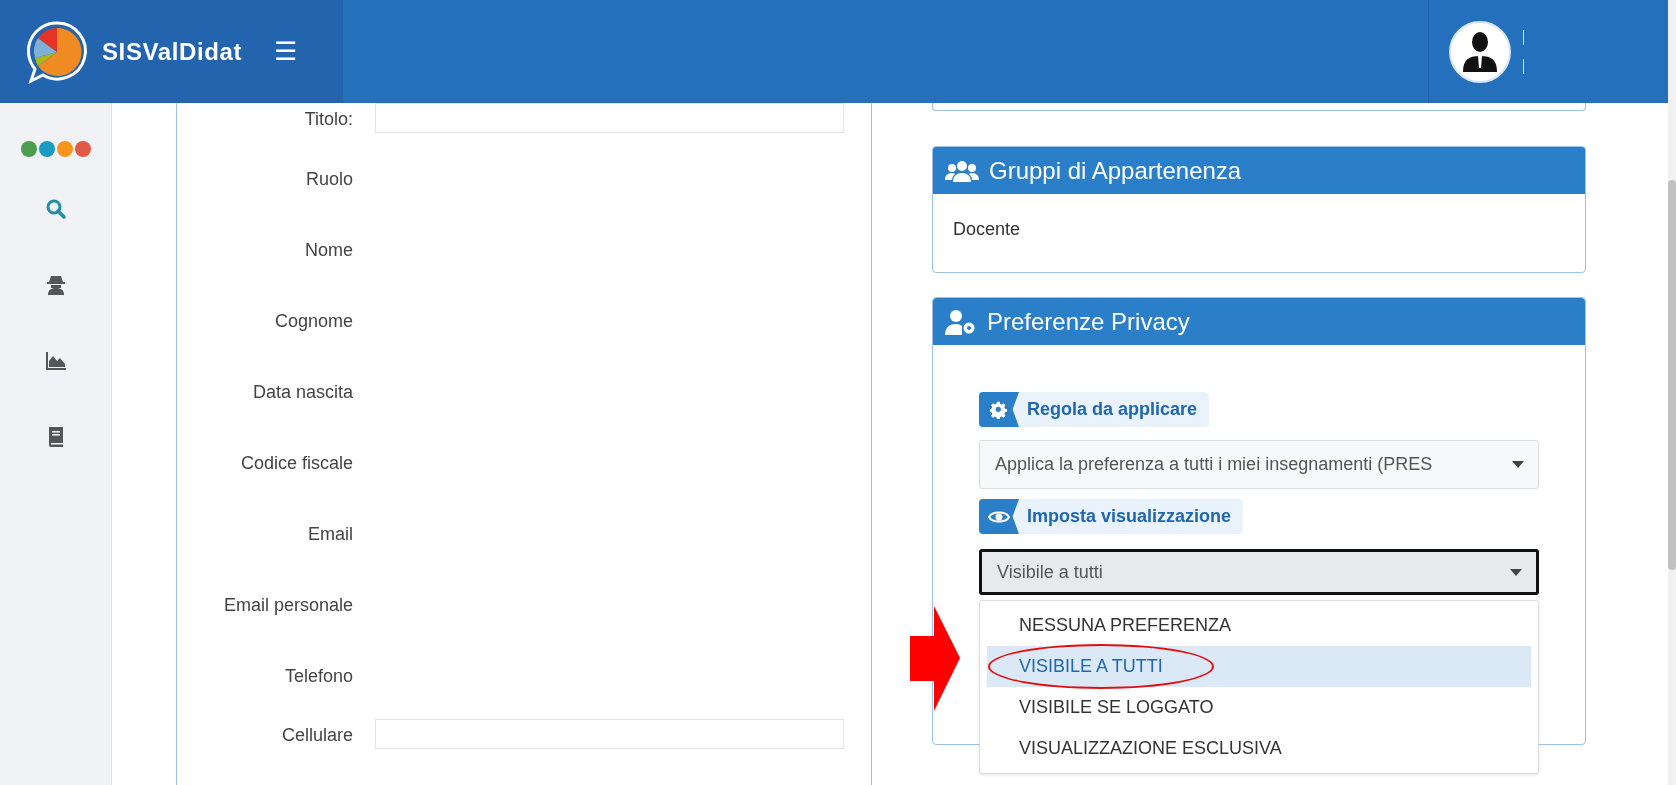  I want to click on field-label: Data nascita, so click(302, 392).